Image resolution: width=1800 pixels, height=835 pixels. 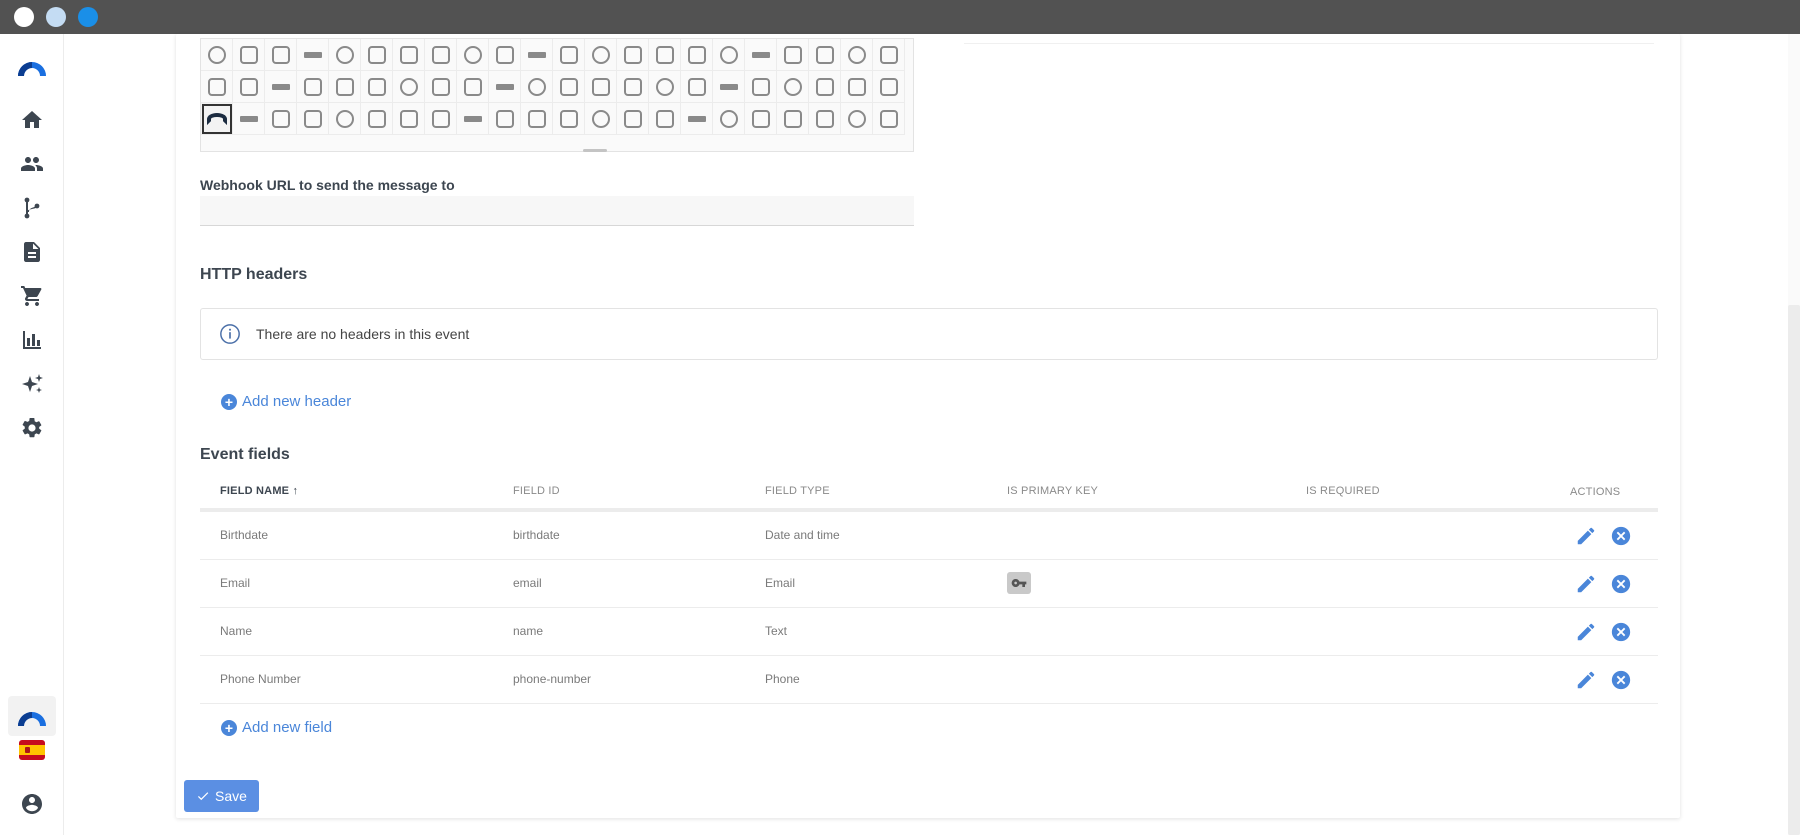 I want to click on app-logo-icon, so click(x=32, y=66).